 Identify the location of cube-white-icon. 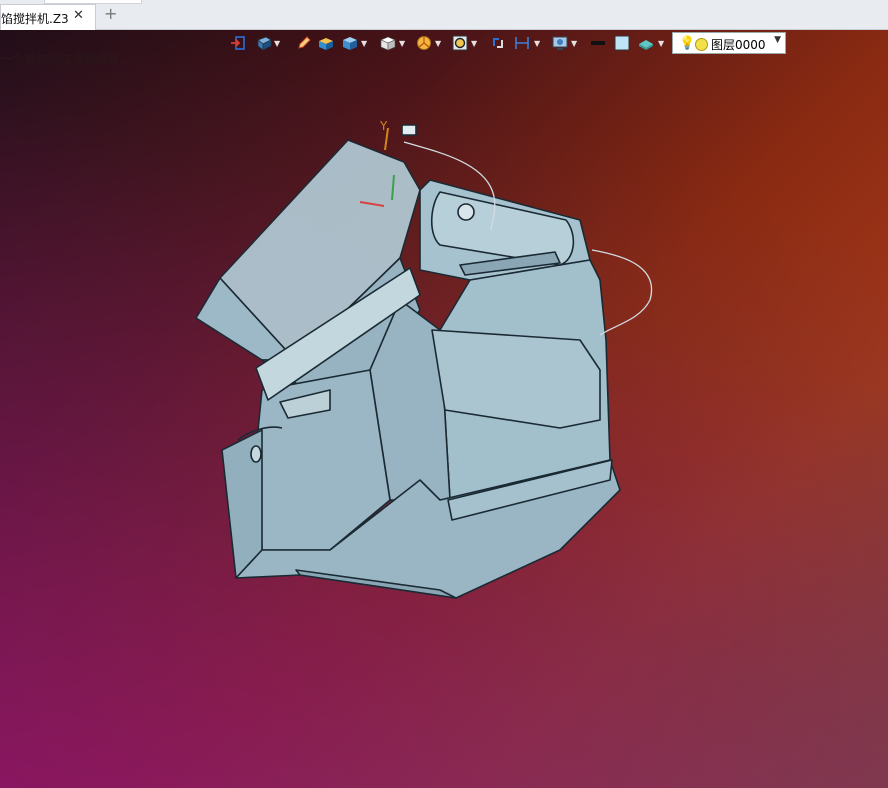
(388, 43).